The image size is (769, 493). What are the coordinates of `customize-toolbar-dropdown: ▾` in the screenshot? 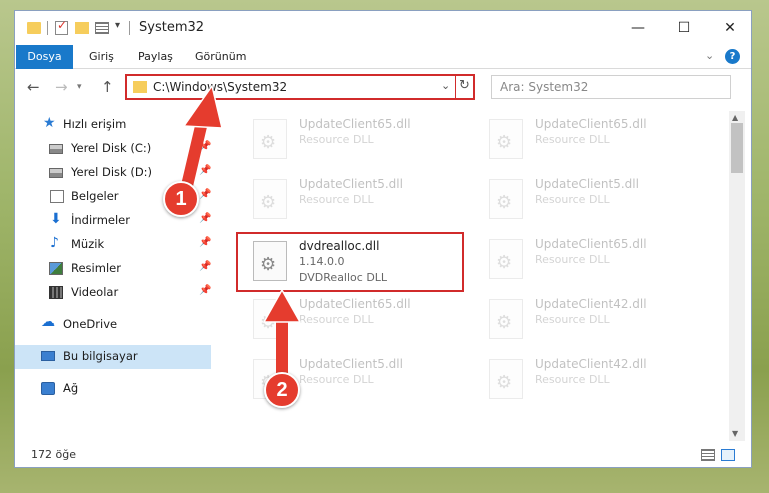 It's located at (117, 28).